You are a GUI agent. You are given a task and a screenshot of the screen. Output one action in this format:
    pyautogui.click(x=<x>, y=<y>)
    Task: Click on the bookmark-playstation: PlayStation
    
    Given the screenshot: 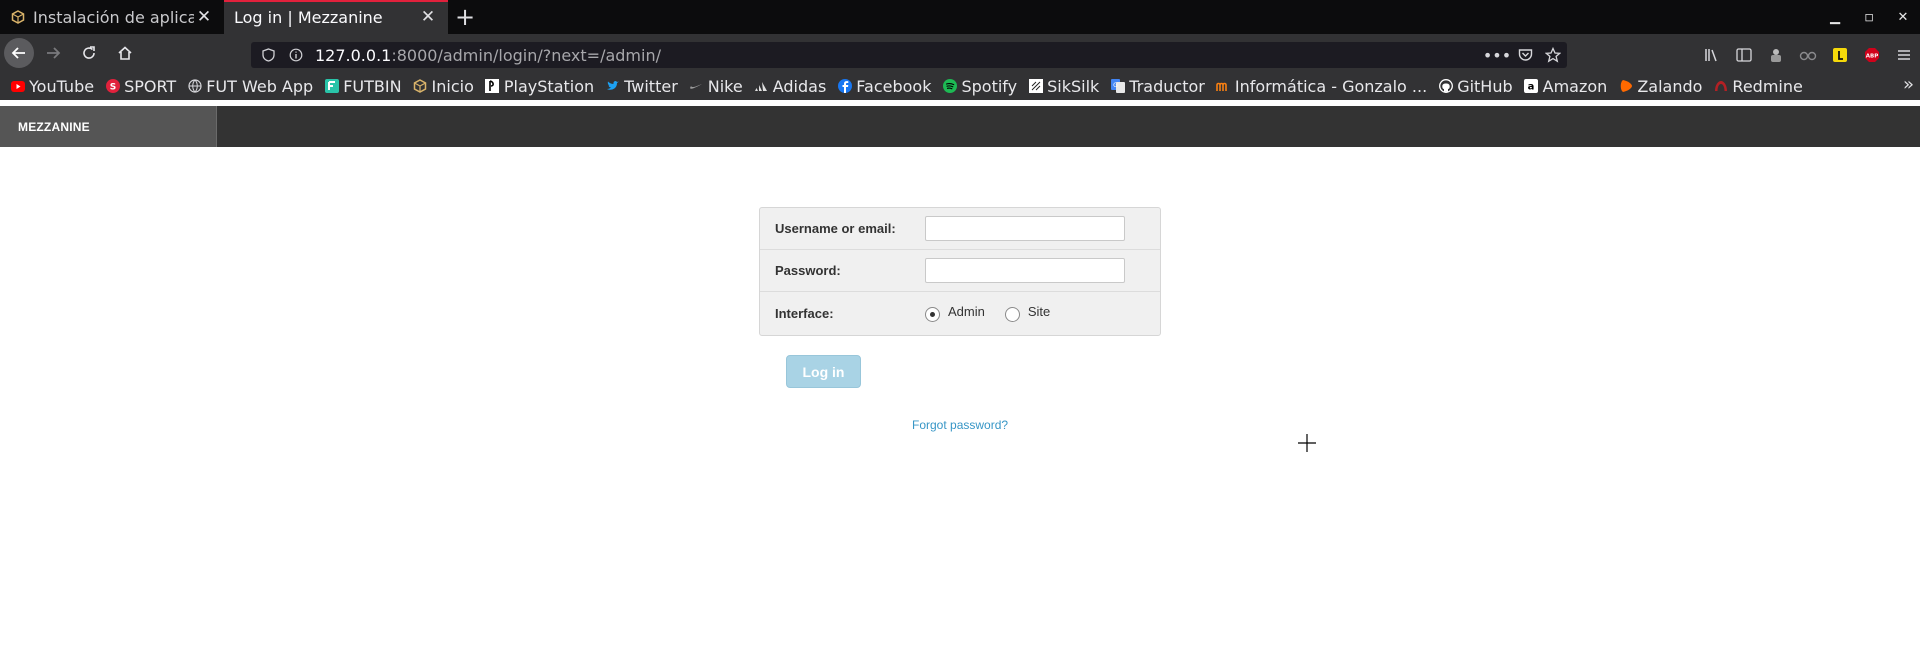 What is the action you would take?
    pyautogui.click(x=539, y=86)
    